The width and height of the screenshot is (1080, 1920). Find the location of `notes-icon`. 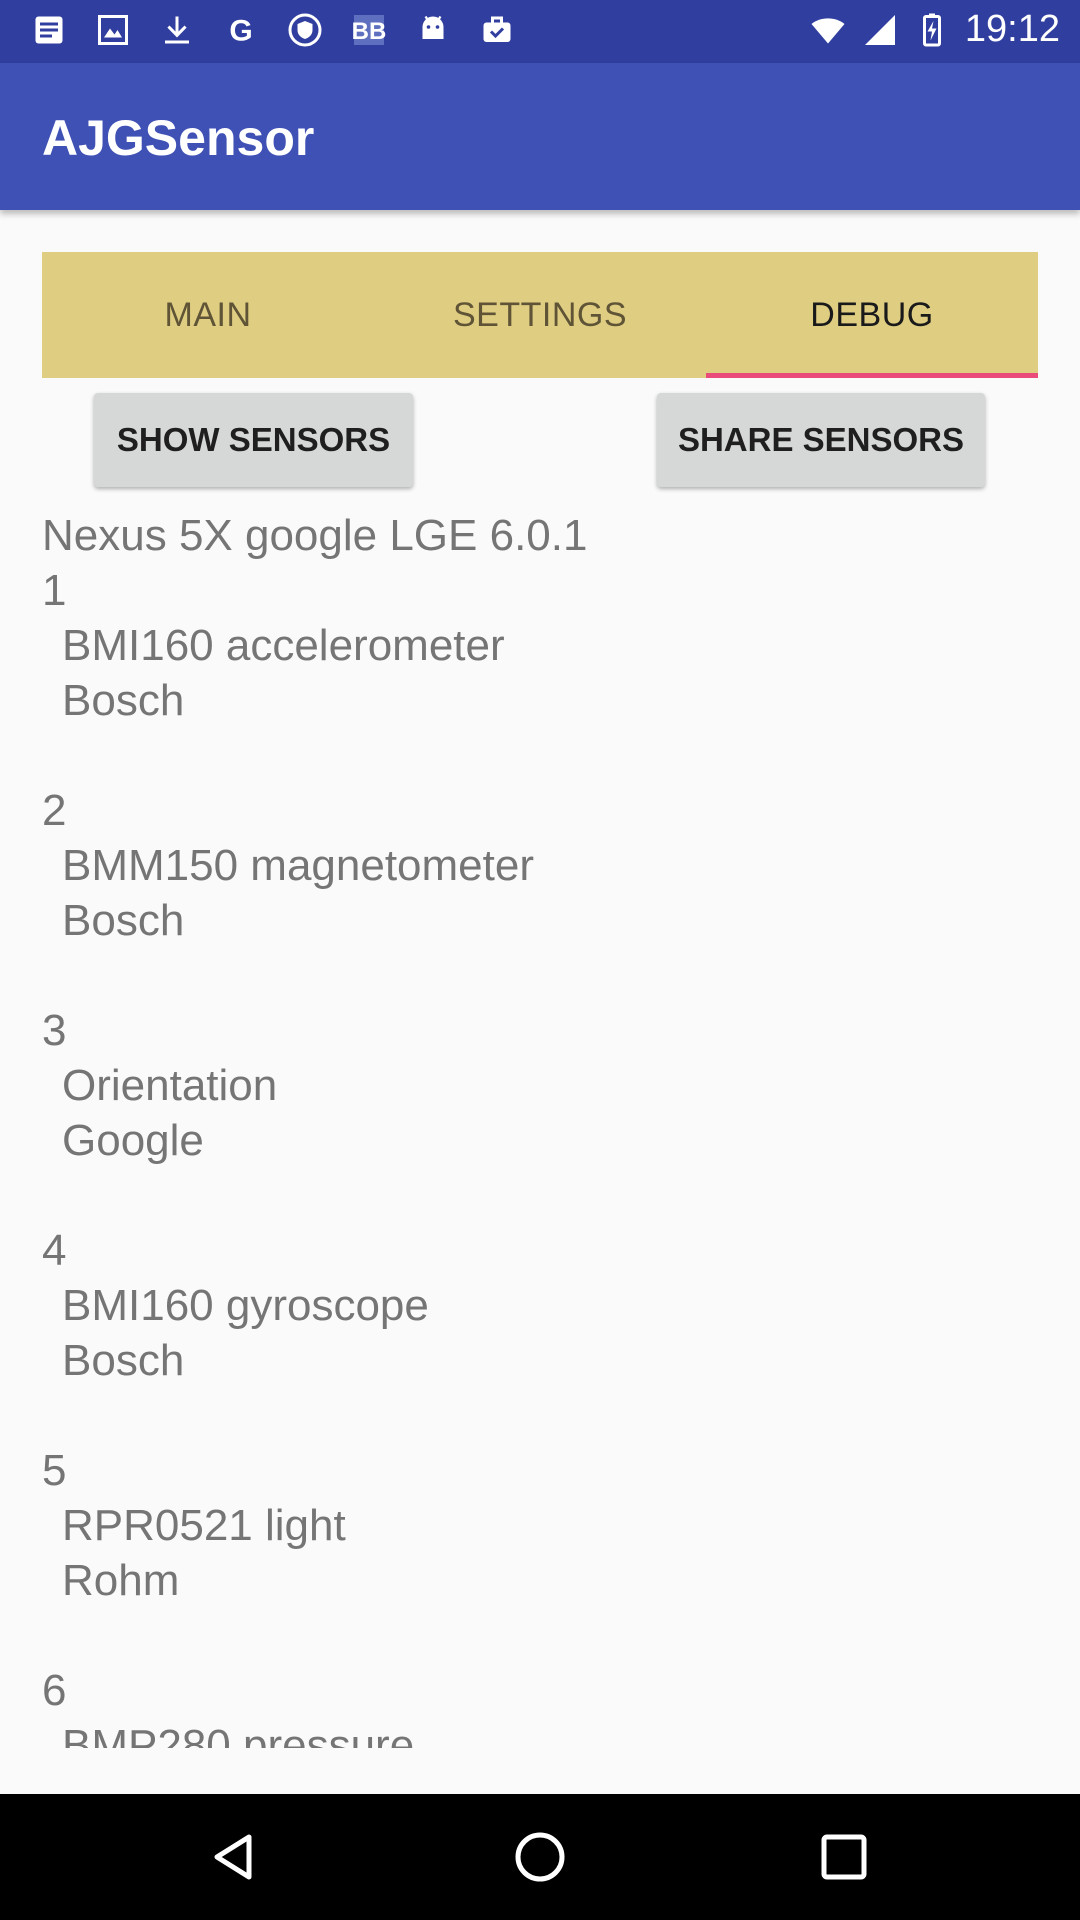

notes-icon is located at coordinates (49, 30).